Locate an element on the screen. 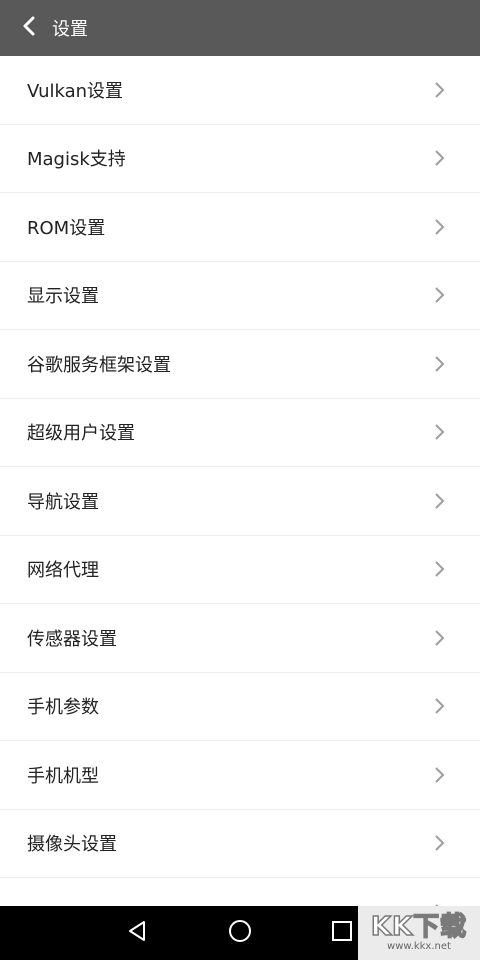 Image resolution: width=480 pixels, height=960 pixels. settings-item-phone-params: 手机参数 is located at coordinates (240, 707).